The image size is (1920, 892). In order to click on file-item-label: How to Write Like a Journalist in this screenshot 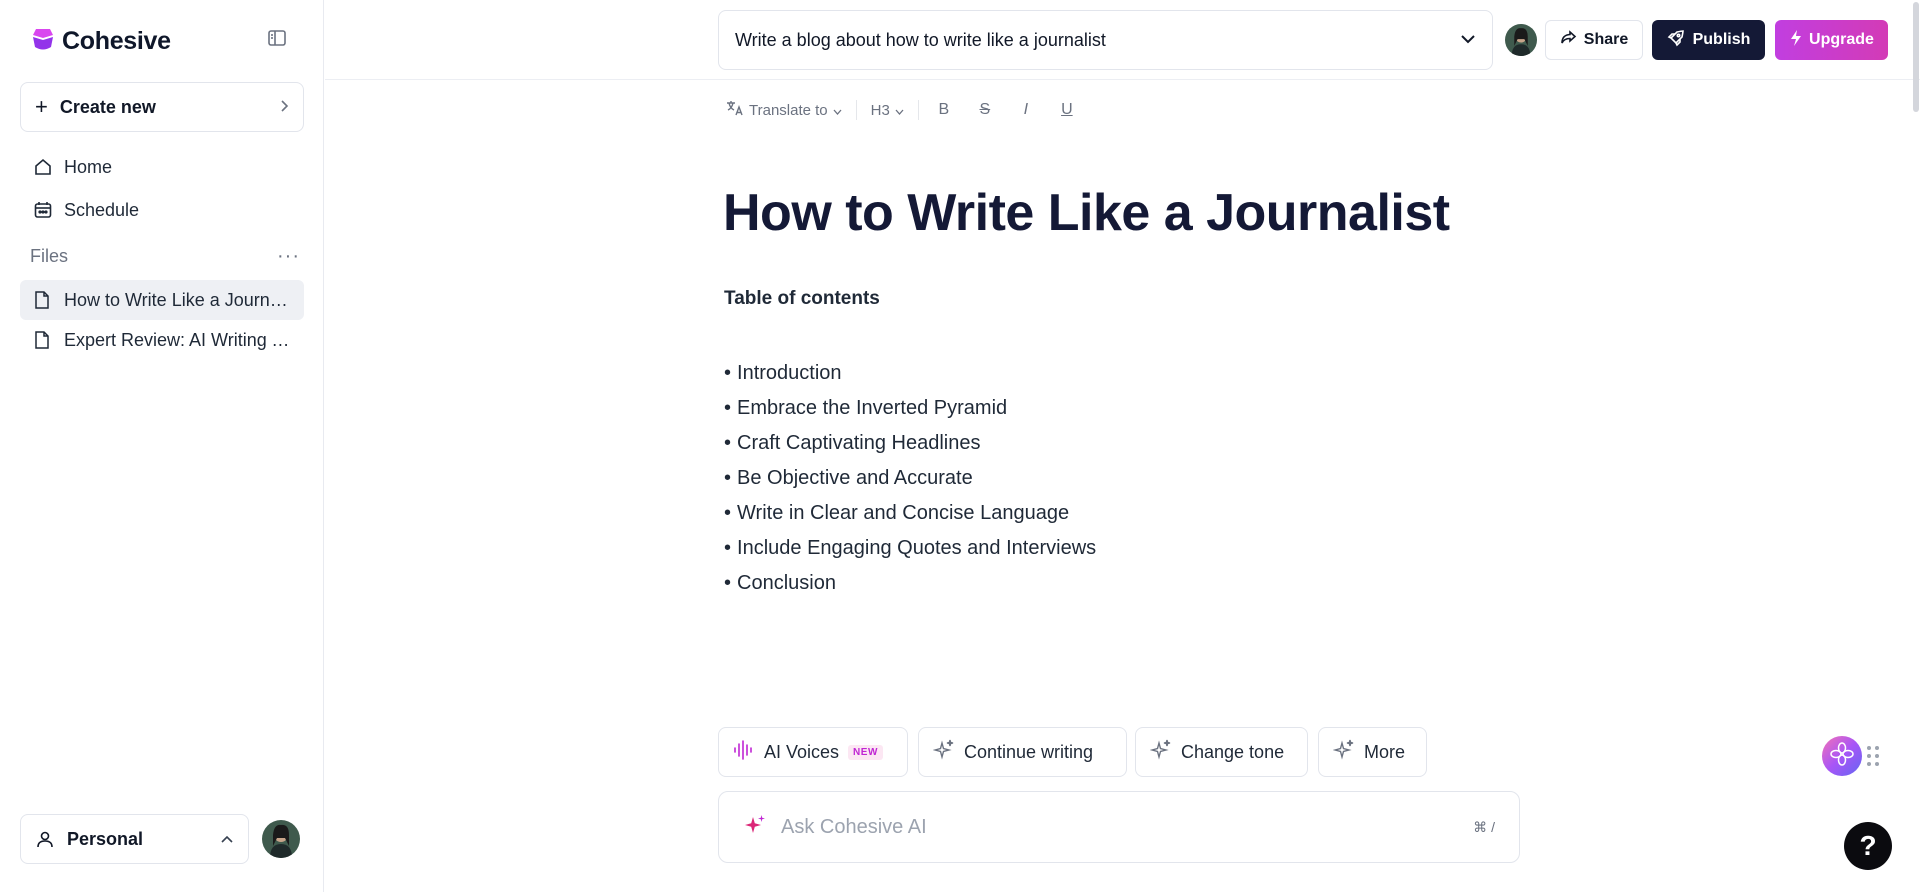, I will do `click(180, 299)`.